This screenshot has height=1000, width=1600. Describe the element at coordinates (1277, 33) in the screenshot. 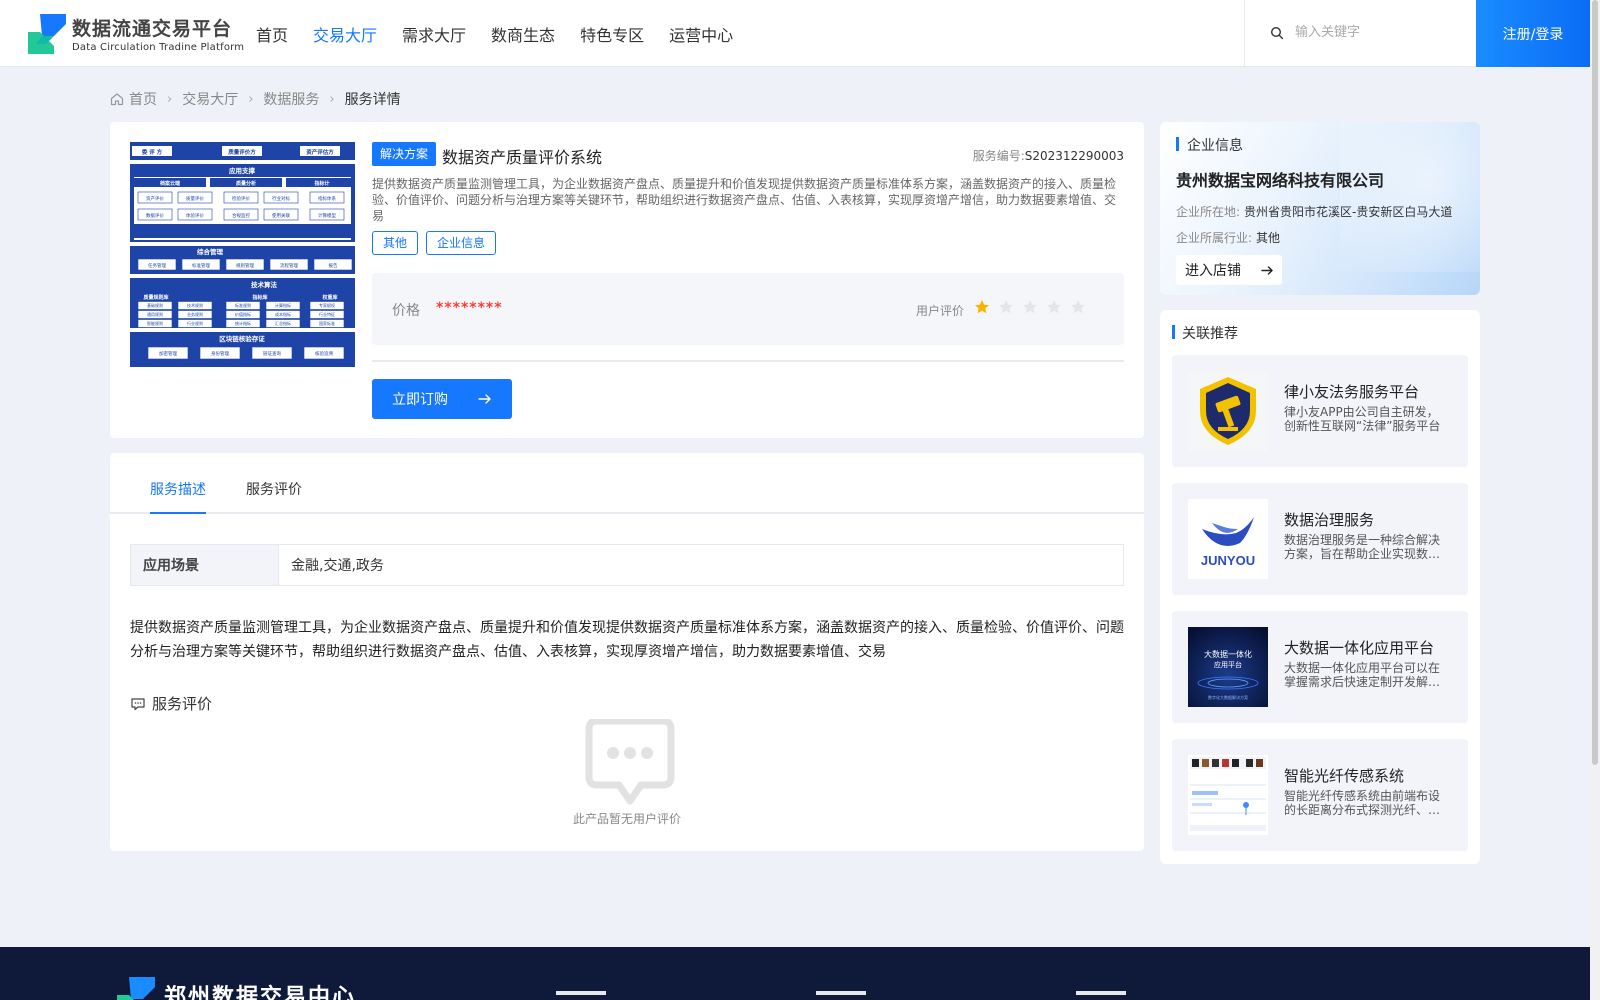

I see `search-icon` at that location.